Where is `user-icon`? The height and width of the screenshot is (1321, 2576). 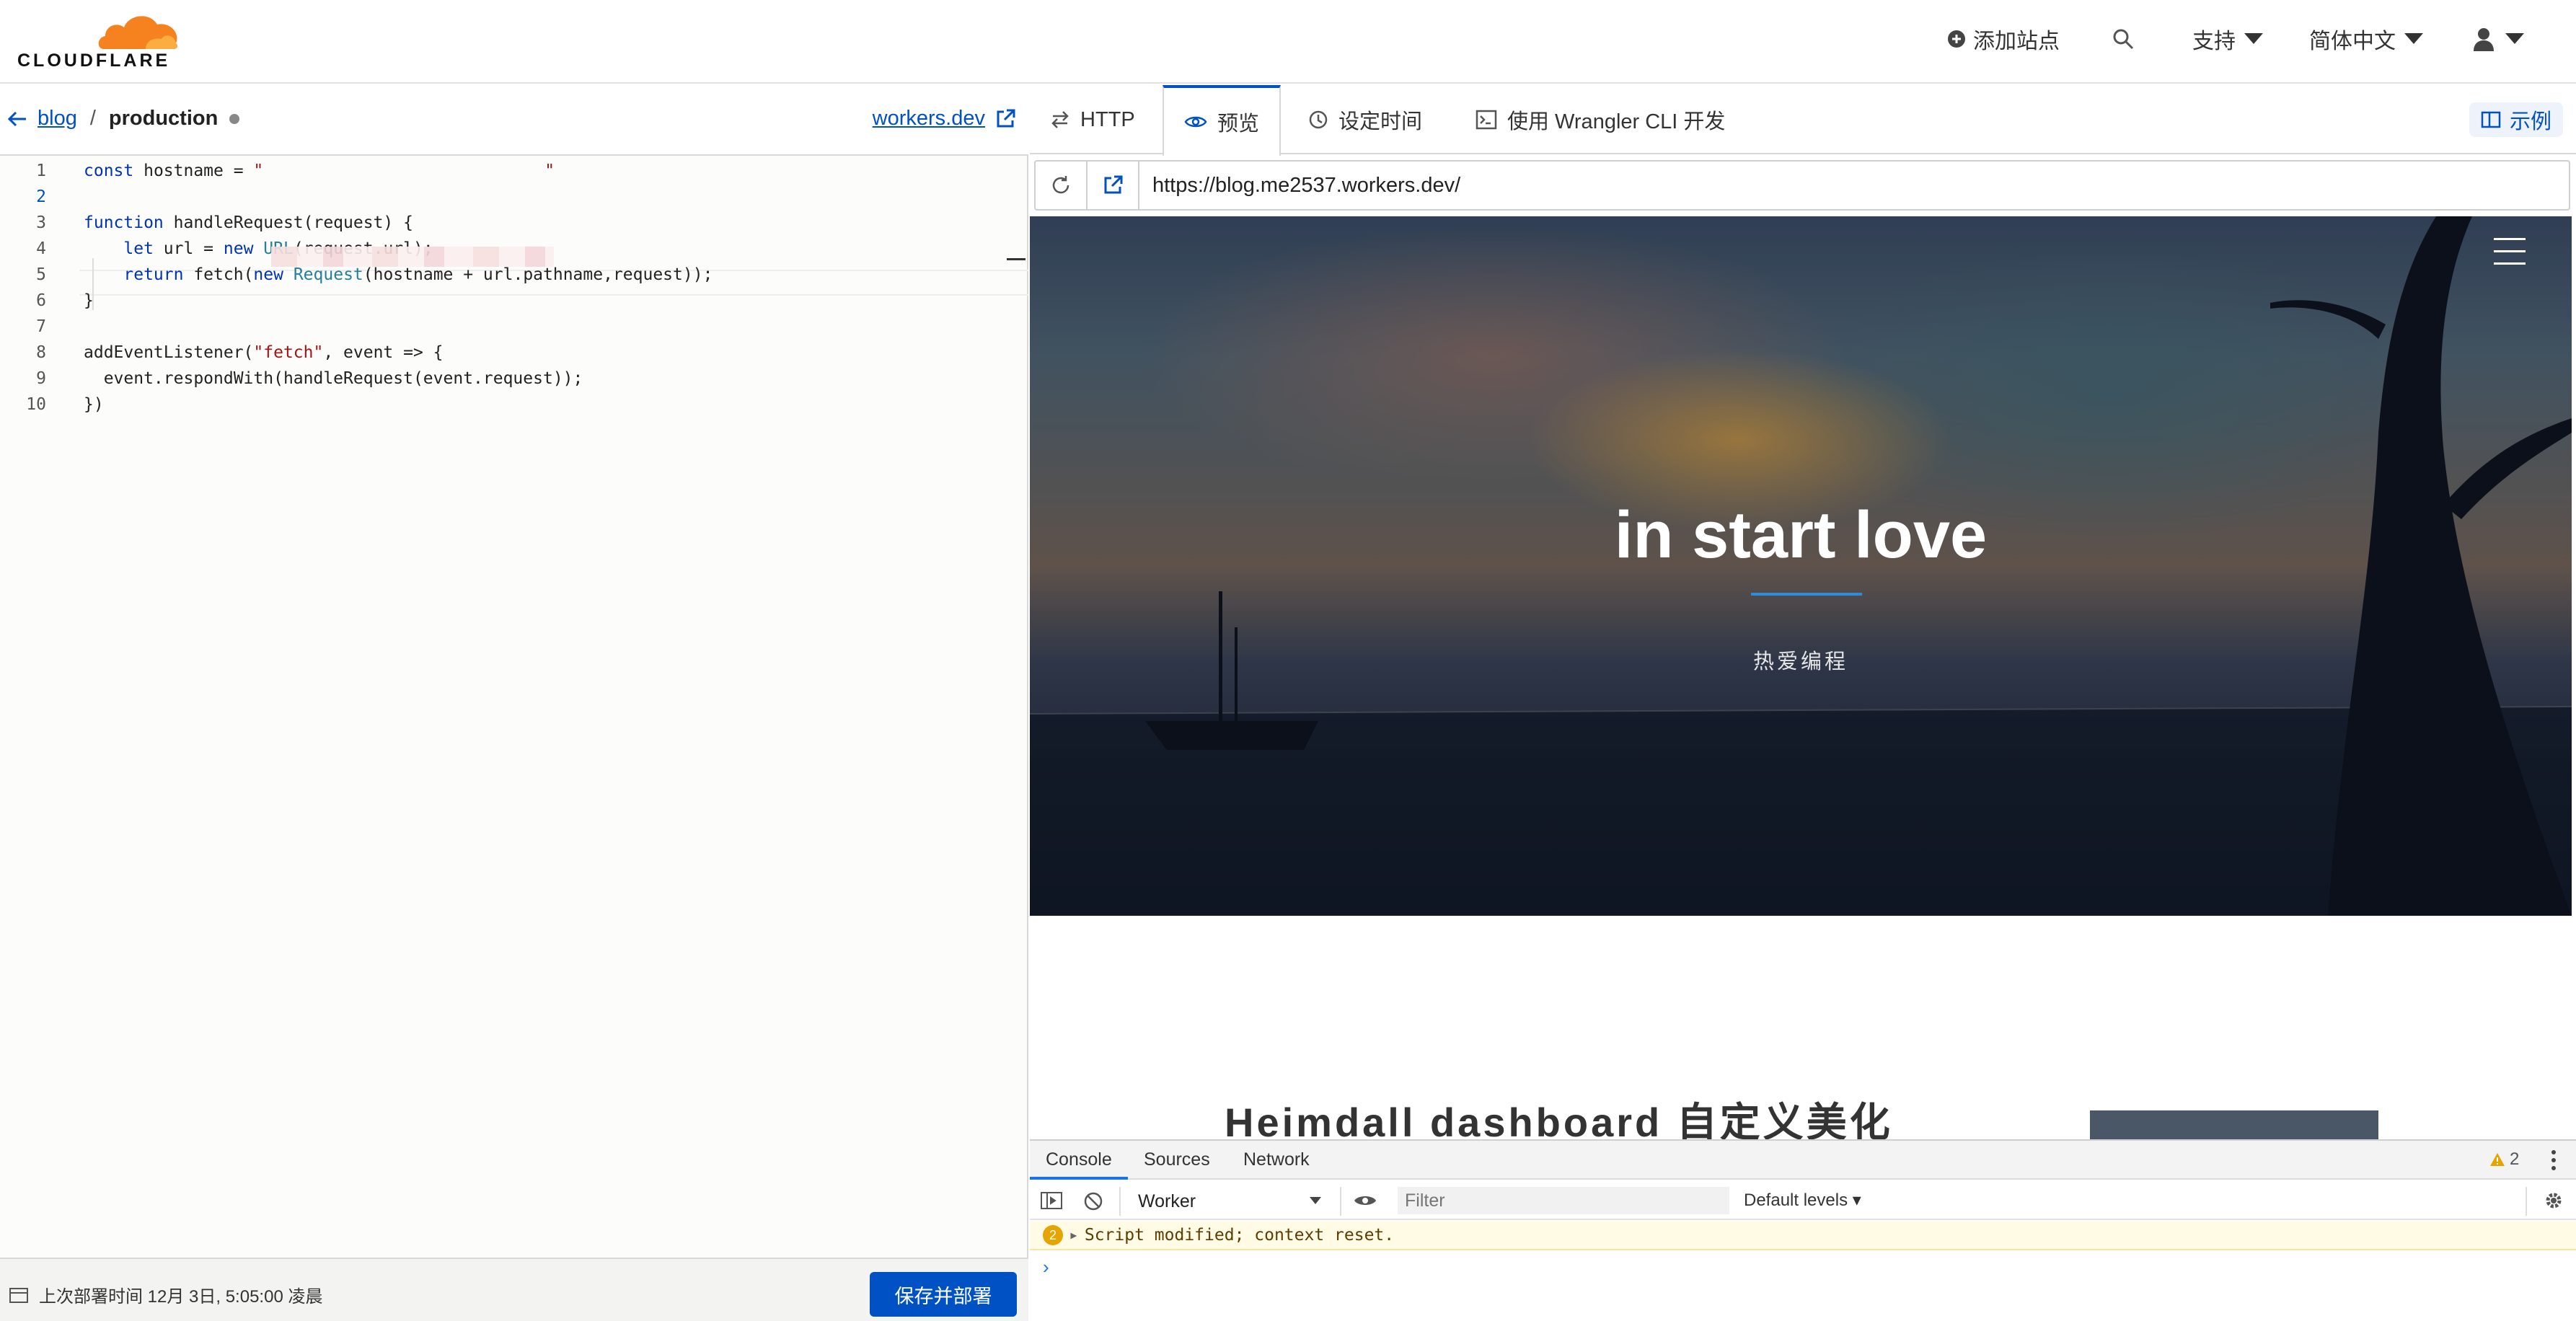
user-icon is located at coordinates (2484, 39).